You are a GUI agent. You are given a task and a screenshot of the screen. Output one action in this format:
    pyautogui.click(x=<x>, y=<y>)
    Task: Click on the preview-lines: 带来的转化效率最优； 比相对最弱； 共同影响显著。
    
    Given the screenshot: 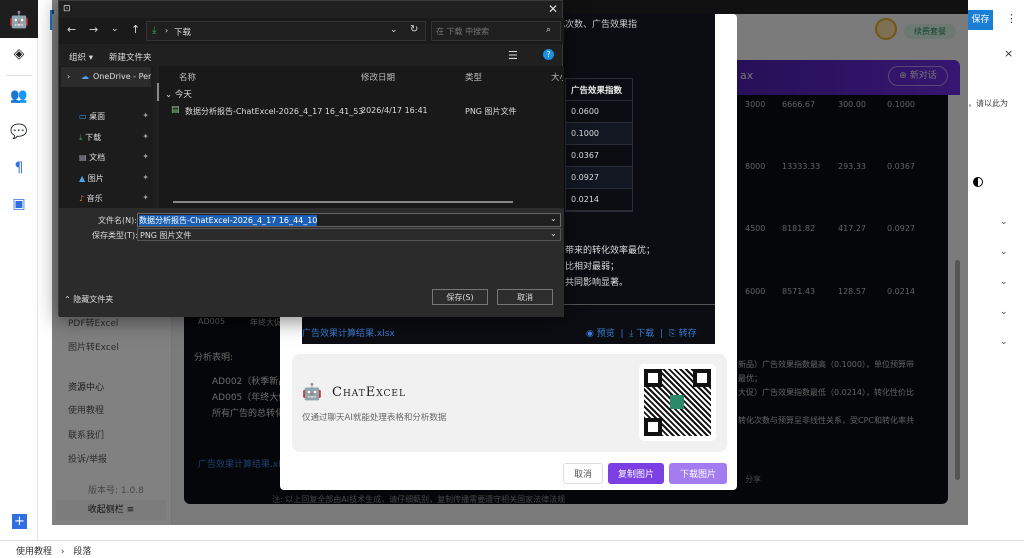 What is the action you would take?
    pyautogui.click(x=610, y=267)
    